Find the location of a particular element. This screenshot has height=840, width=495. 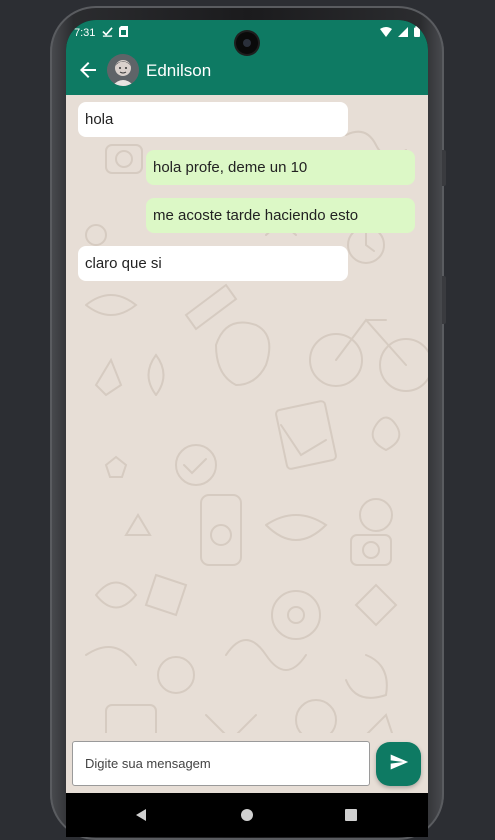

arrow-back-icon is located at coordinates (88, 70).